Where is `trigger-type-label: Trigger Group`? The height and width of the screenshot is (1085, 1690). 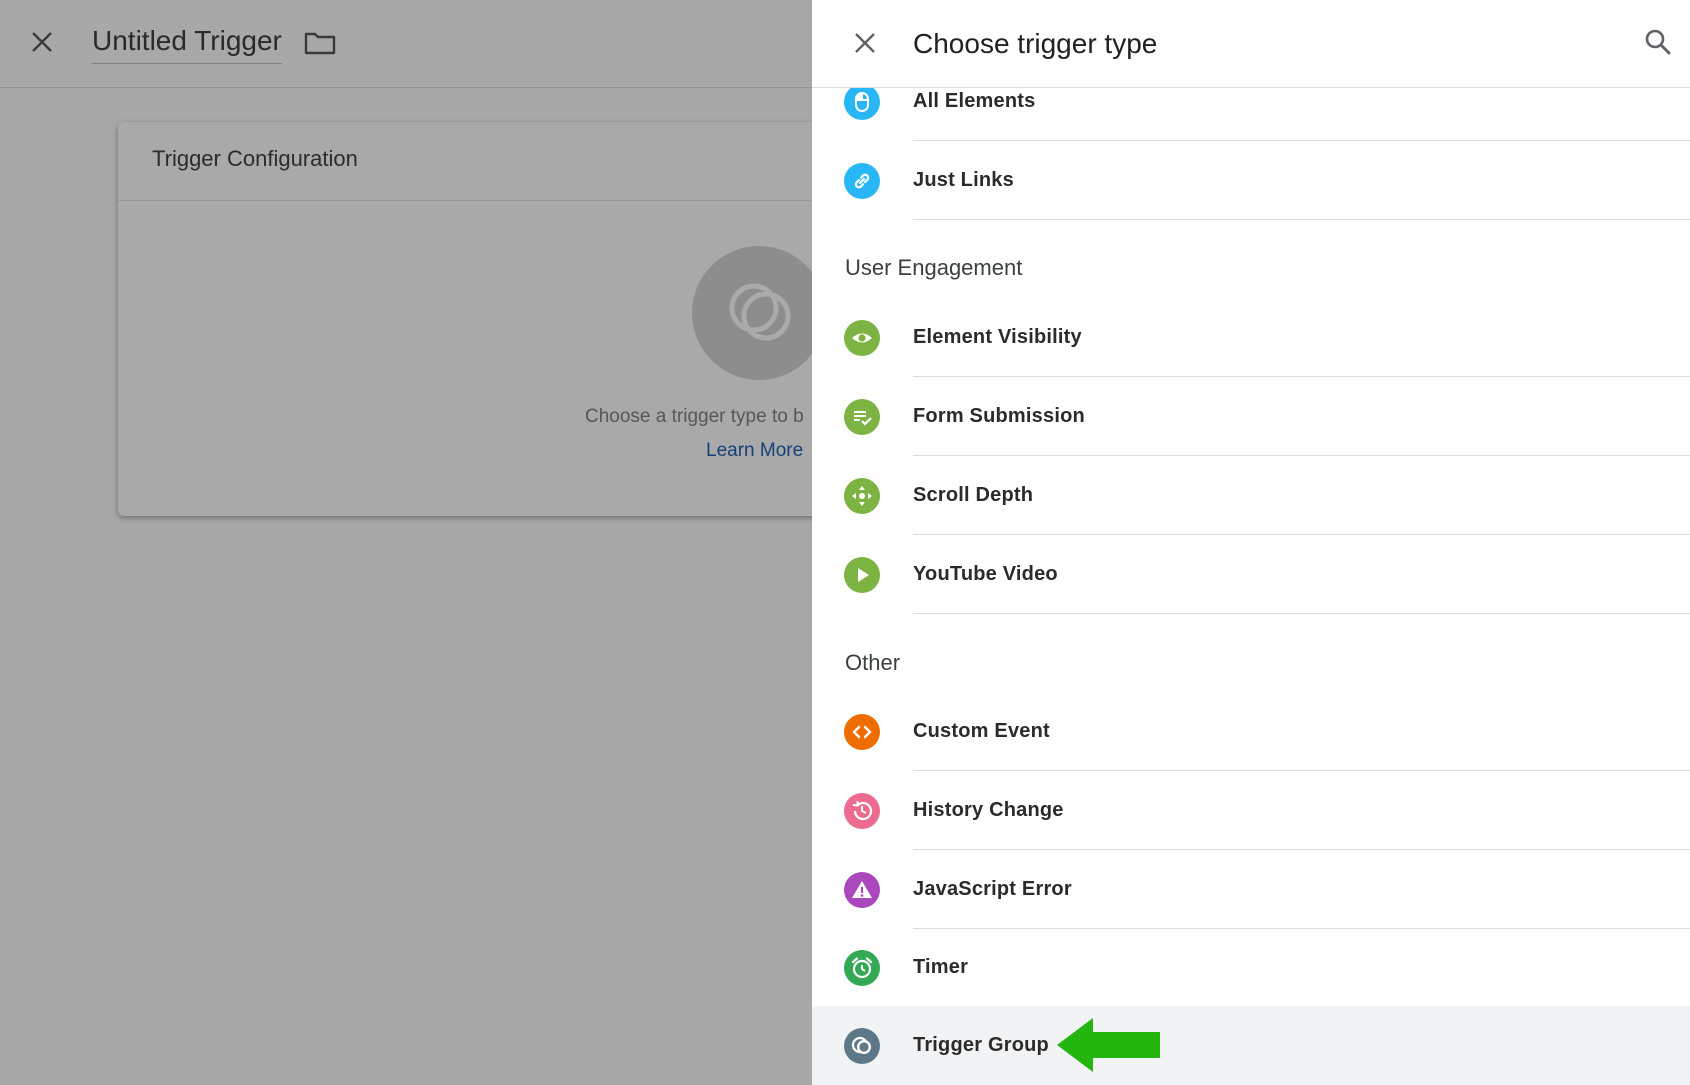
trigger-type-label: Trigger Group is located at coordinates (981, 1045).